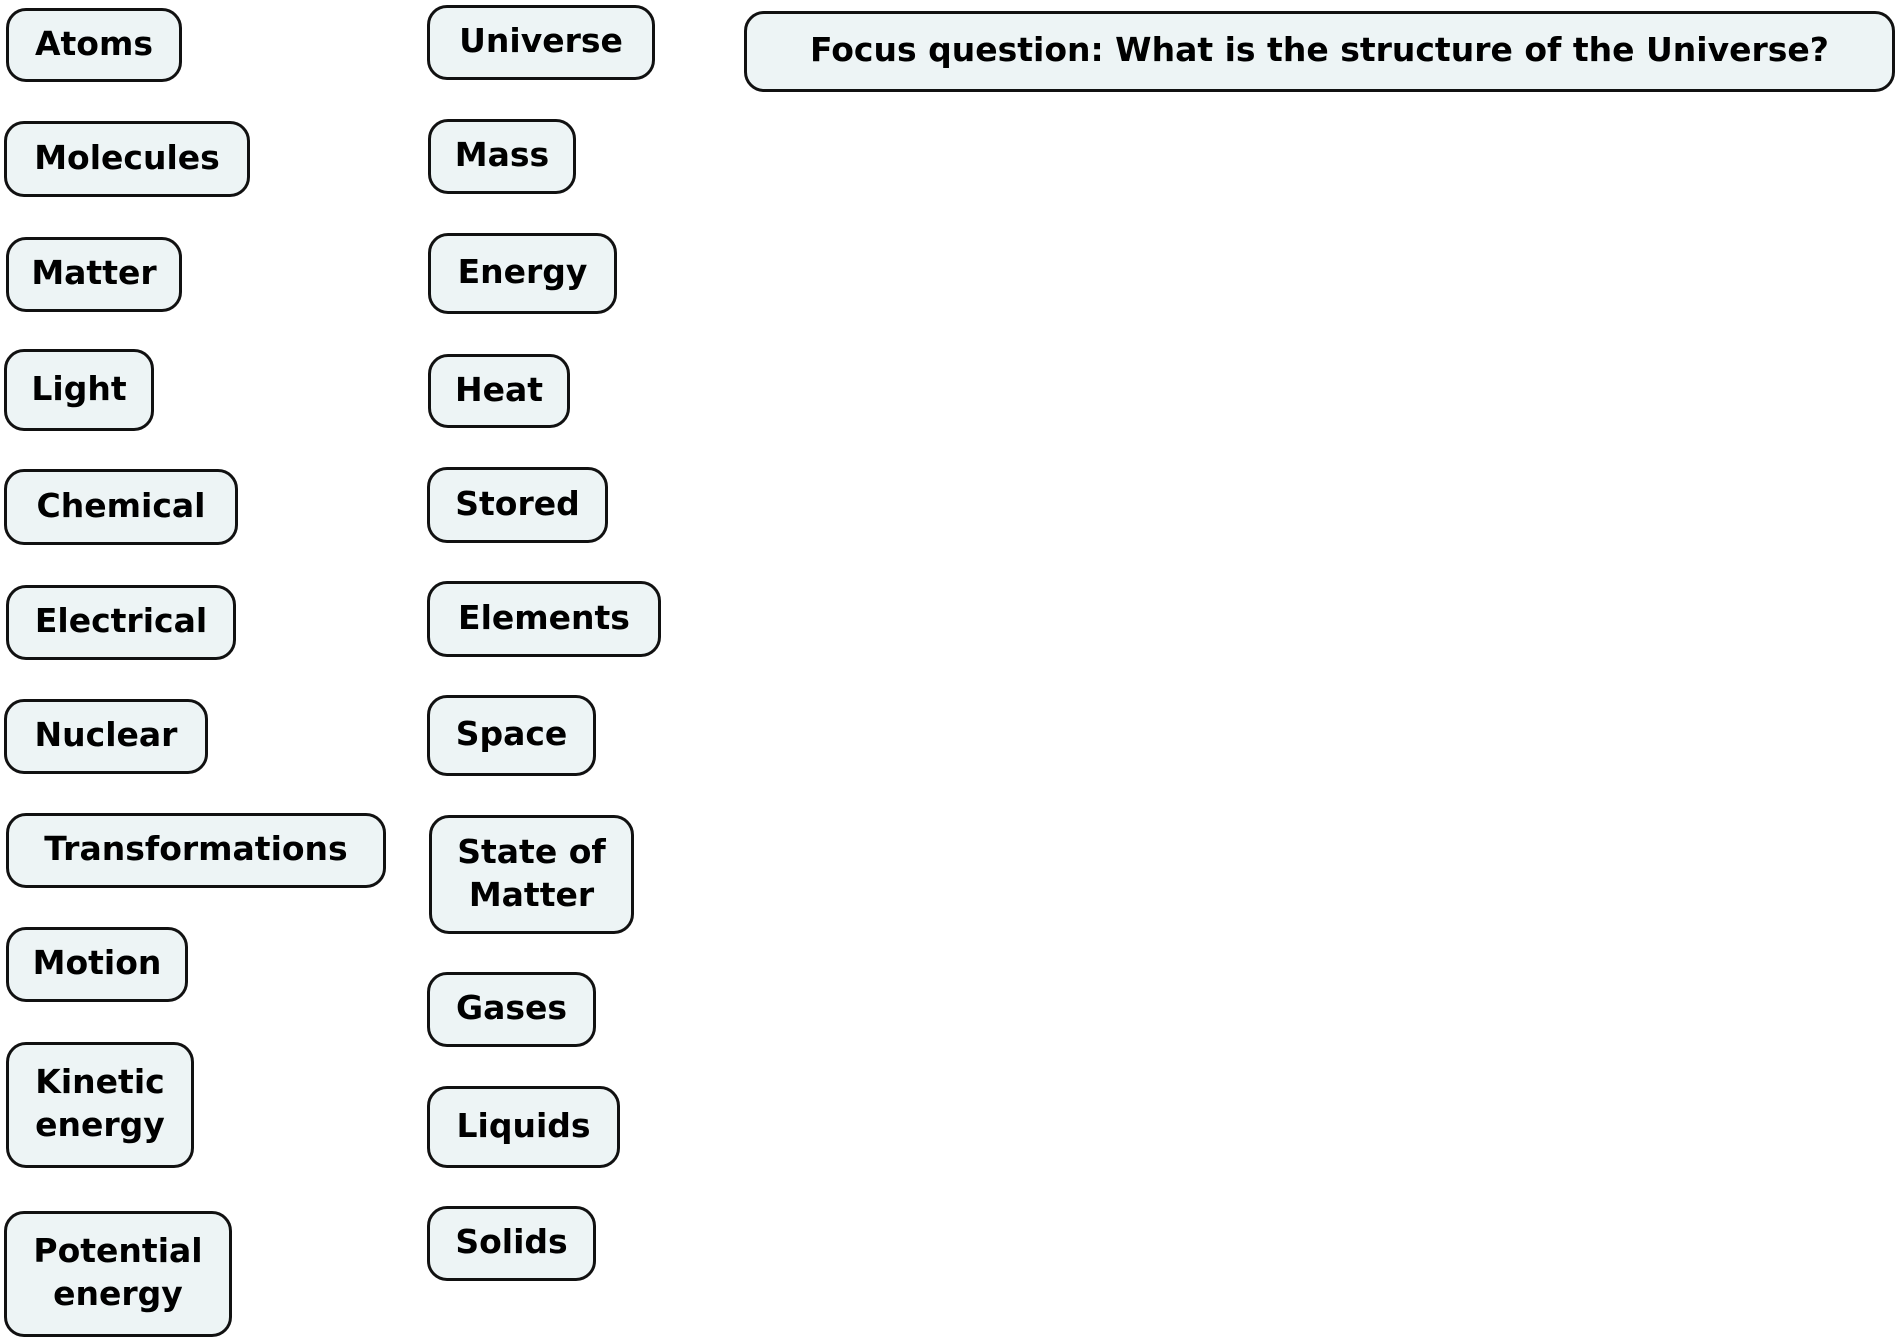 This screenshot has width=1898, height=1340. Describe the element at coordinates (127, 159) in the screenshot. I see `concept-node-molecules: Molecules` at that location.